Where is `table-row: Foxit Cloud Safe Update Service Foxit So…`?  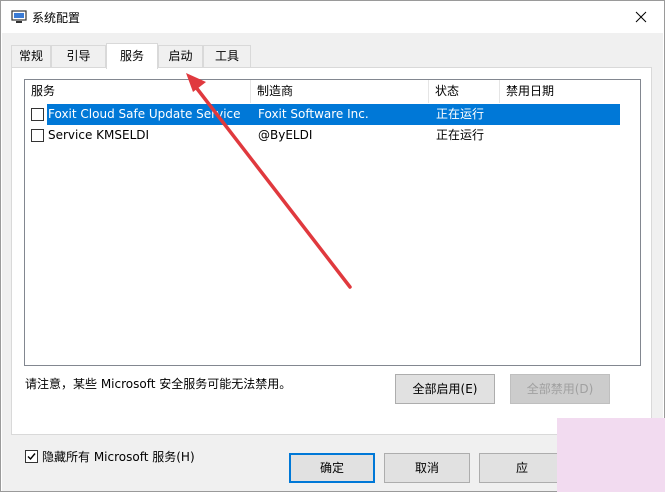 table-row: Foxit Cloud Safe Update Service Foxit So… is located at coordinates (322, 114).